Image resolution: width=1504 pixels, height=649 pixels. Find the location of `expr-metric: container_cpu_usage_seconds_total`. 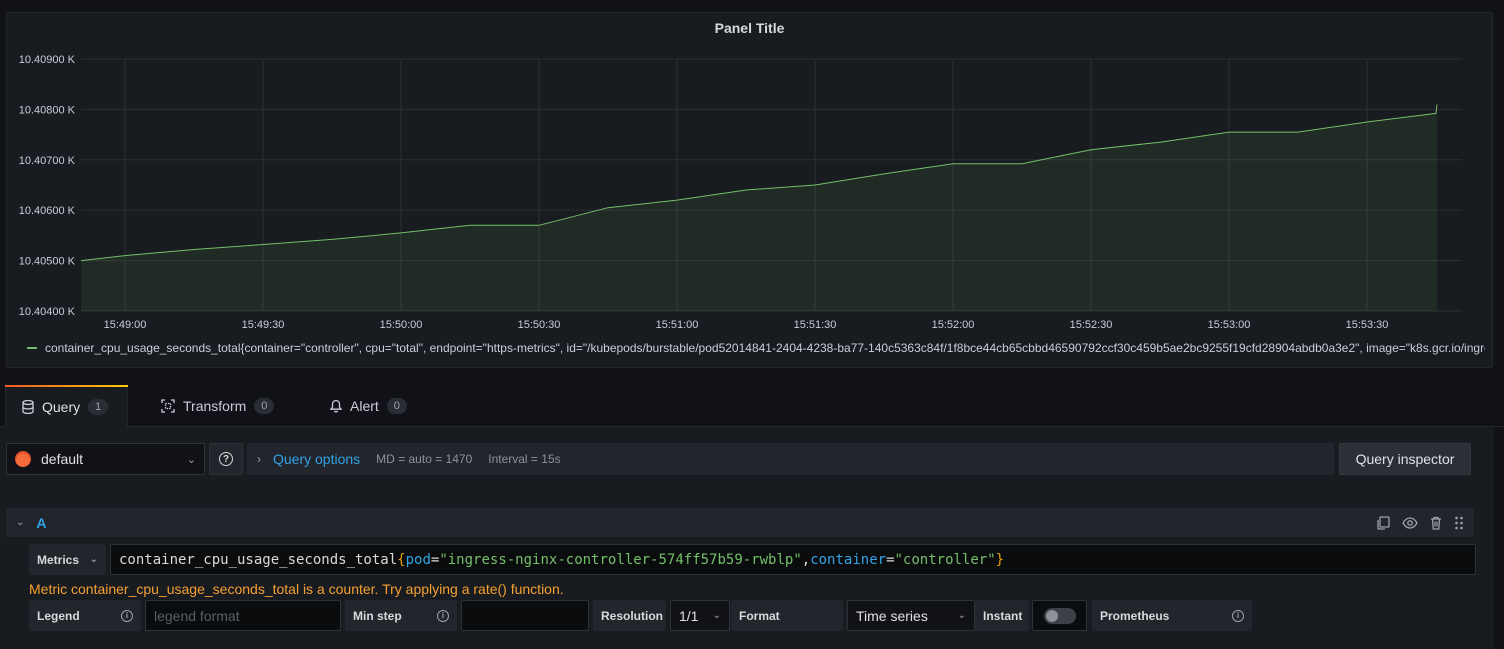

expr-metric: container_cpu_usage_seconds_total is located at coordinates (258, 559).